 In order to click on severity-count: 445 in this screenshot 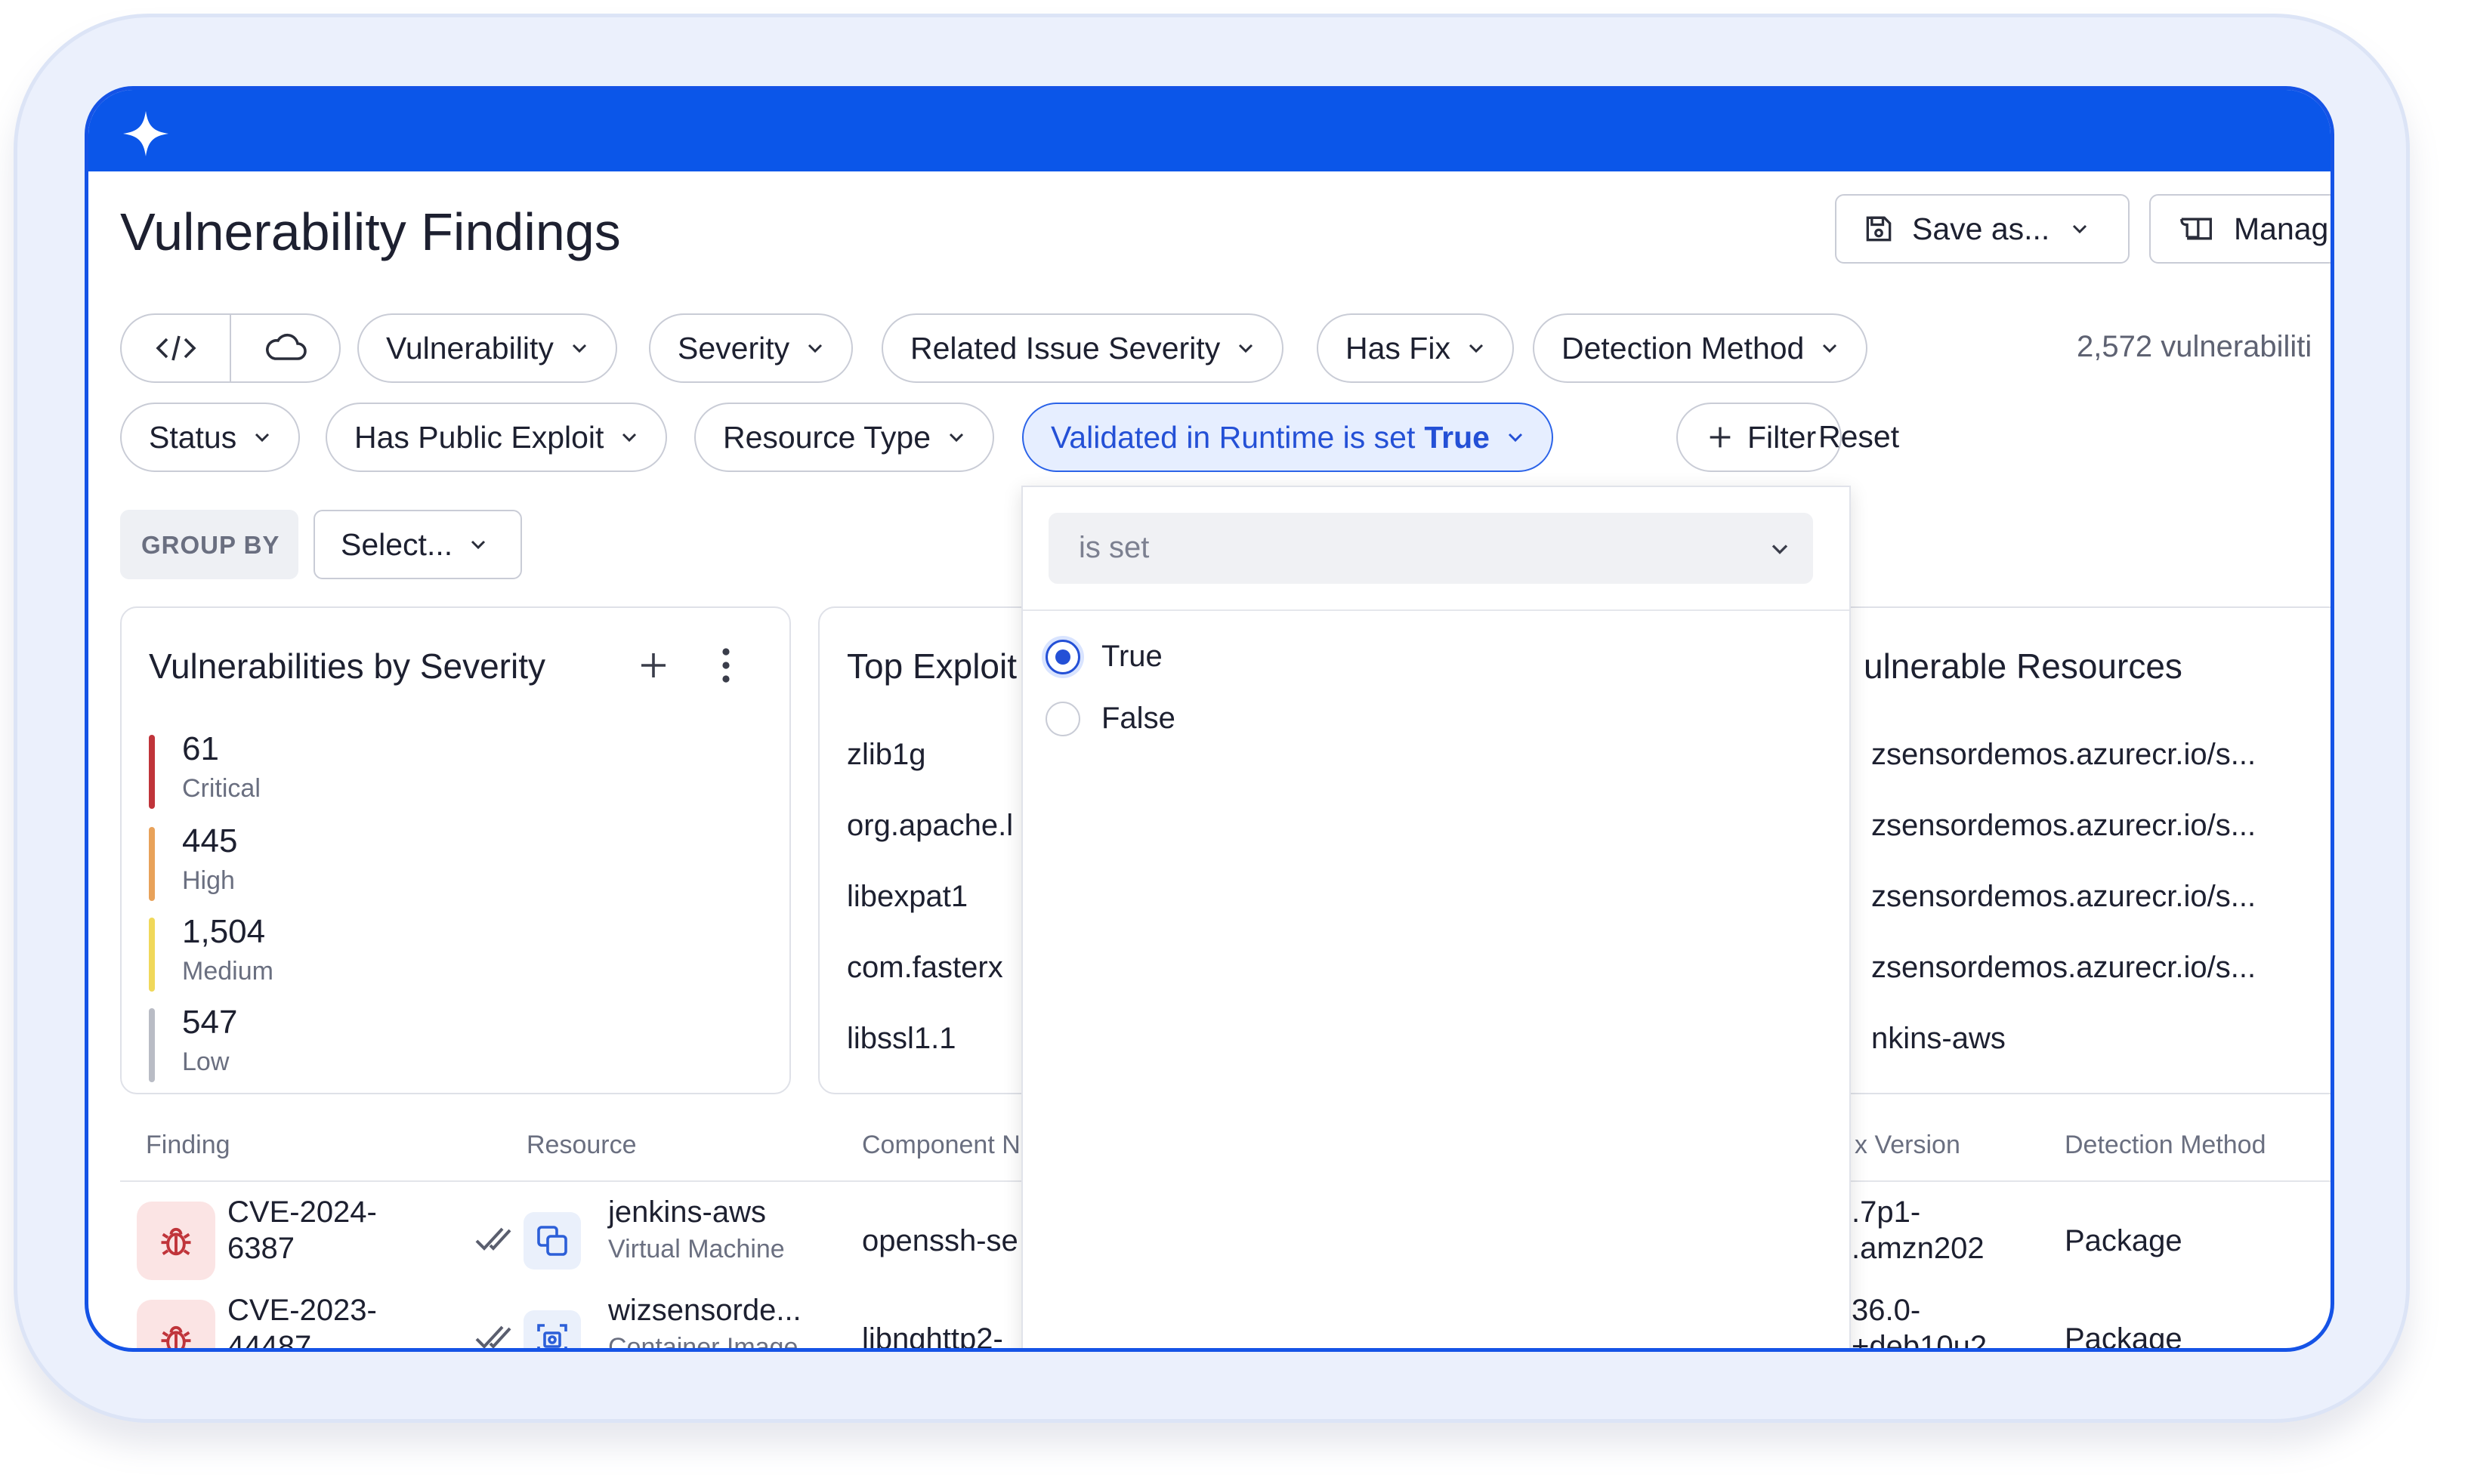, I will do `click(210, 840)`.